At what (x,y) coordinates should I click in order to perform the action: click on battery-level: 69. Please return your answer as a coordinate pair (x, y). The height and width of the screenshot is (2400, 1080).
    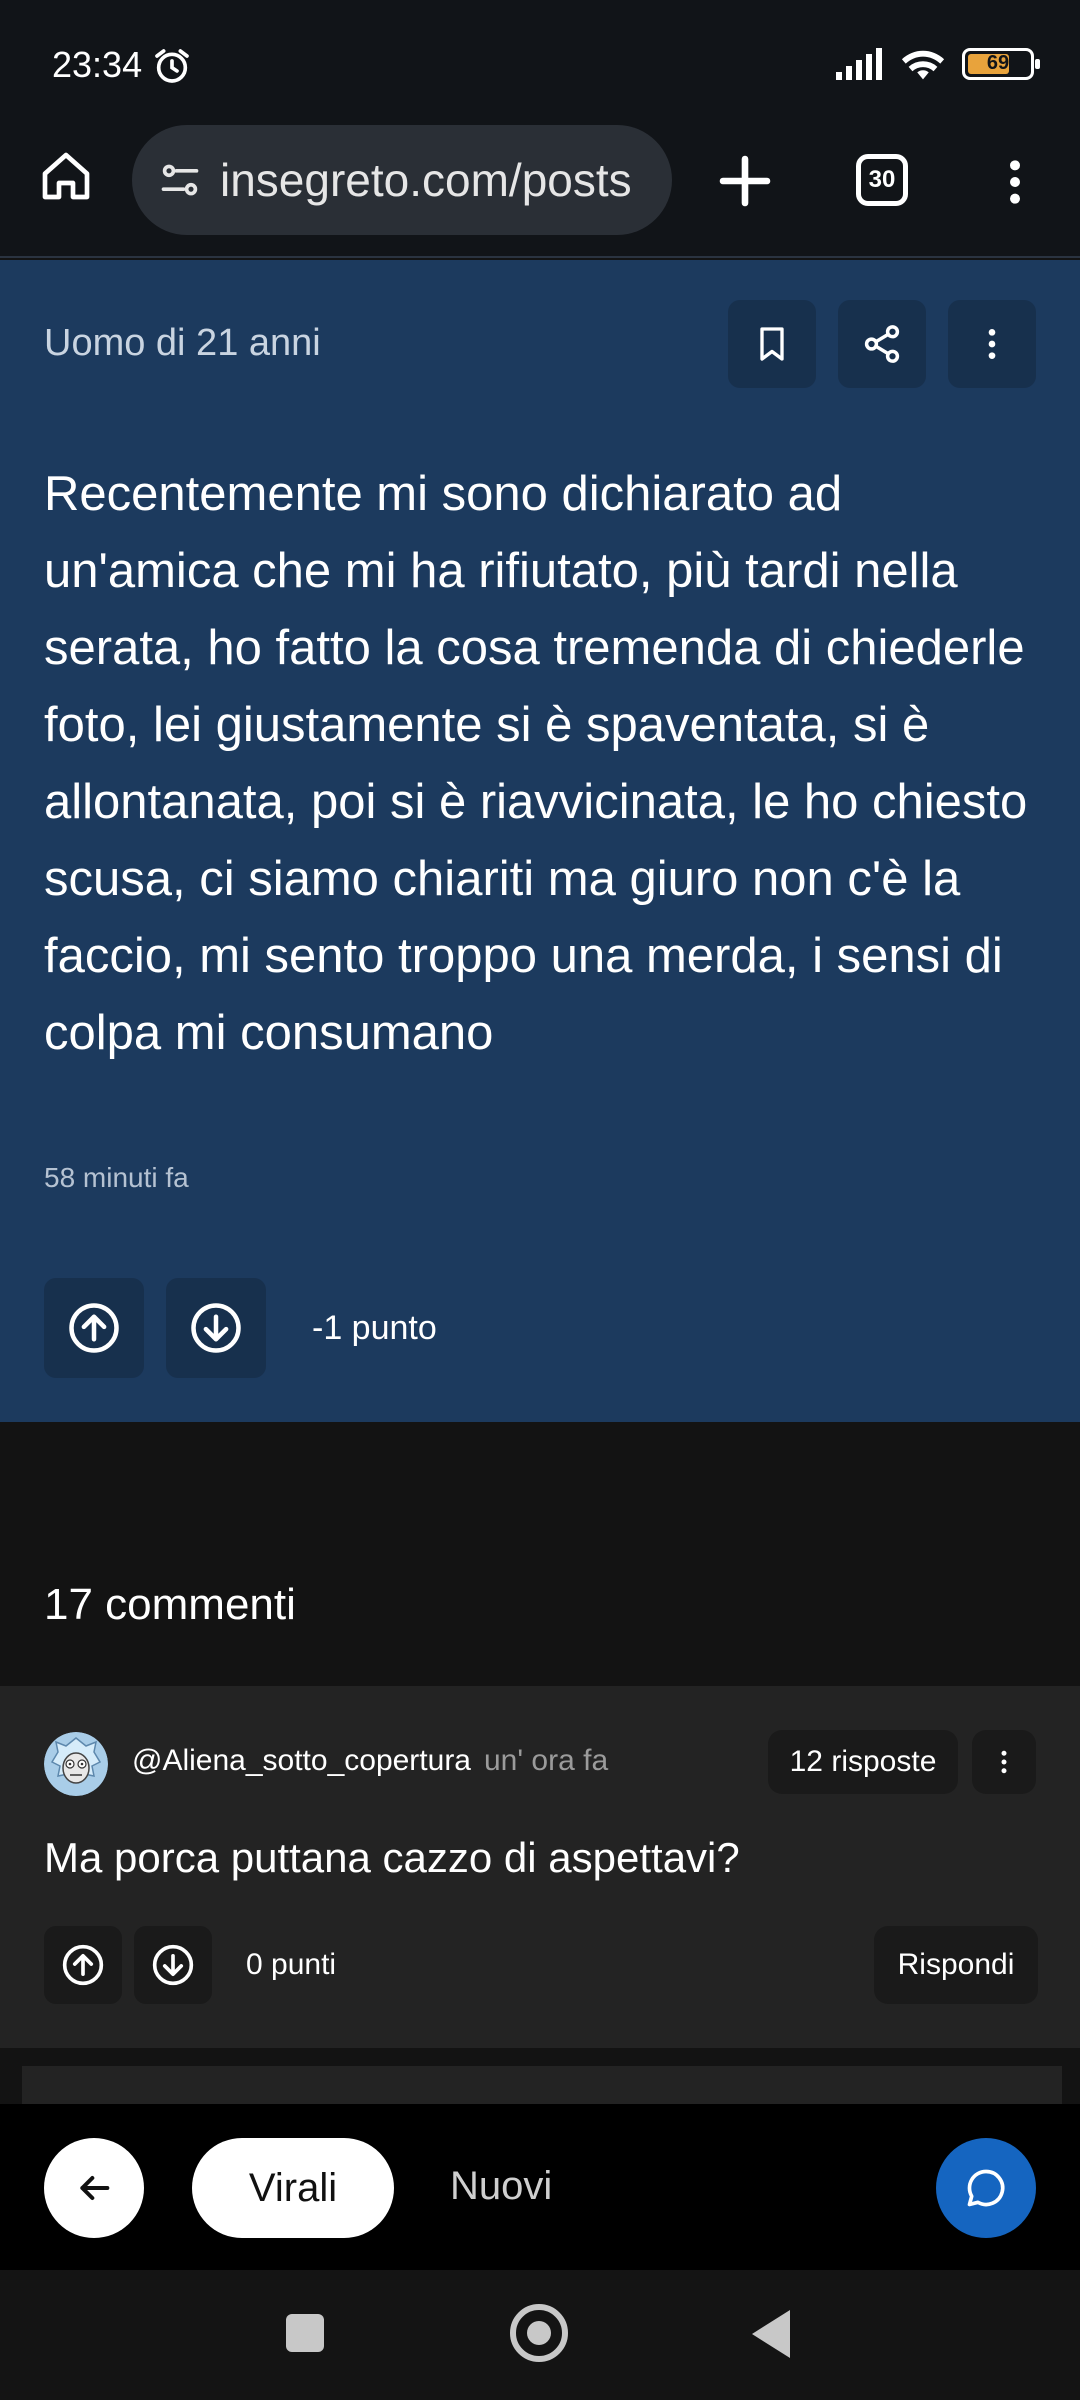
    Looking at the image, I should click on (998, 63).